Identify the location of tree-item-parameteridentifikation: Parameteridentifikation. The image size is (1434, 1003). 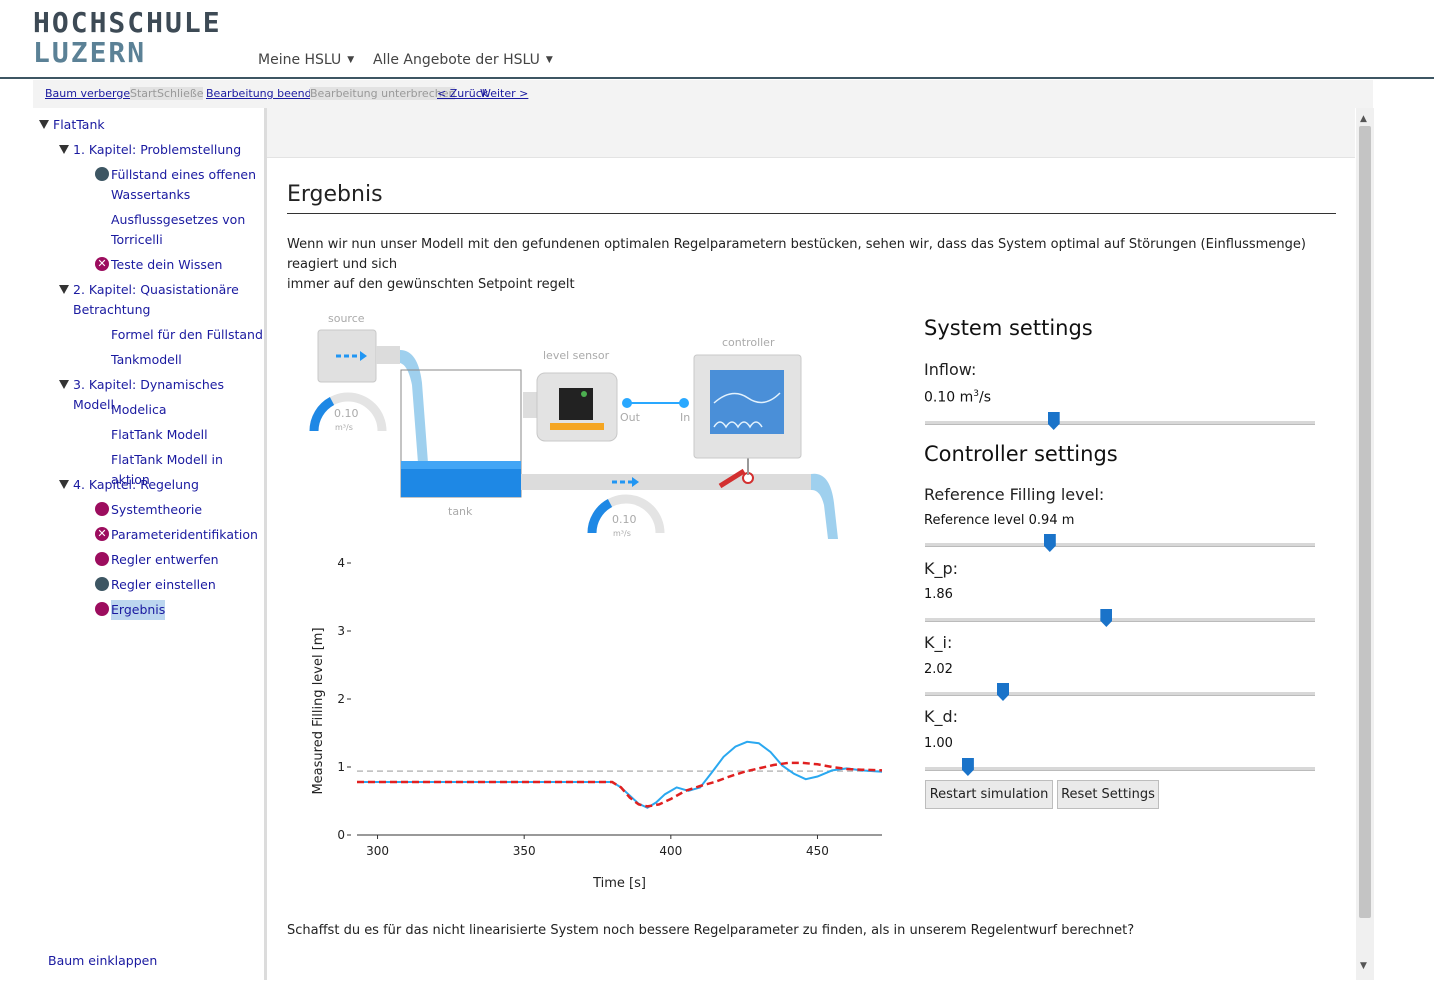
(184, 535).